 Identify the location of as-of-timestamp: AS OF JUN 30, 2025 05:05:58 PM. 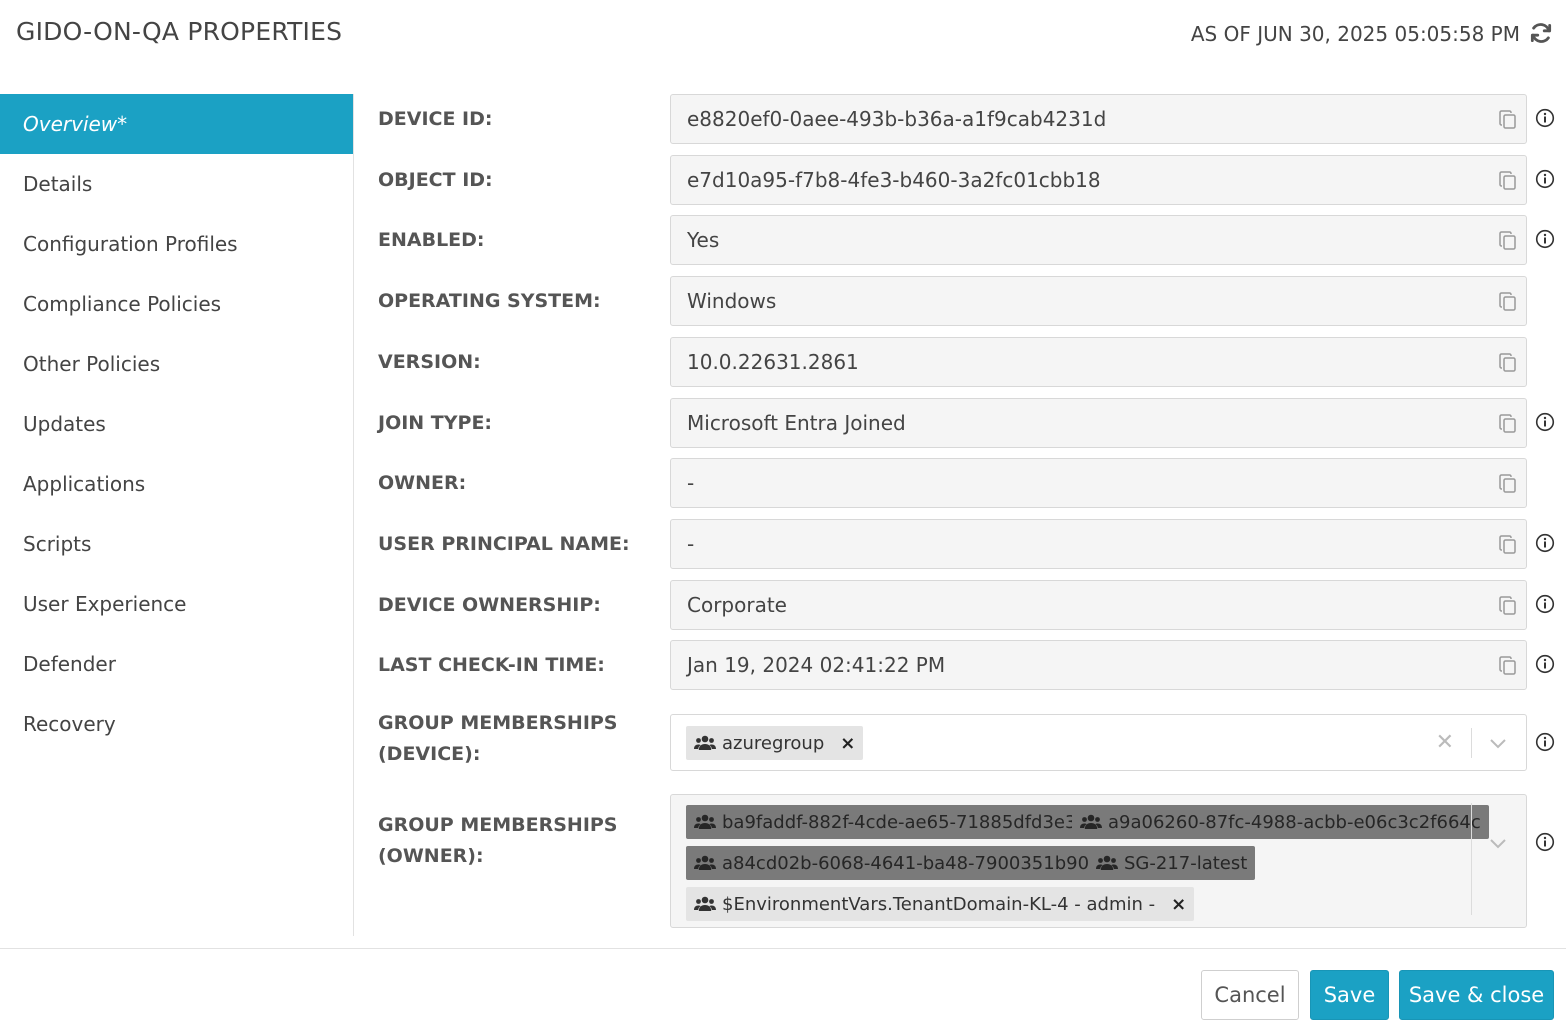
(1355, 34).